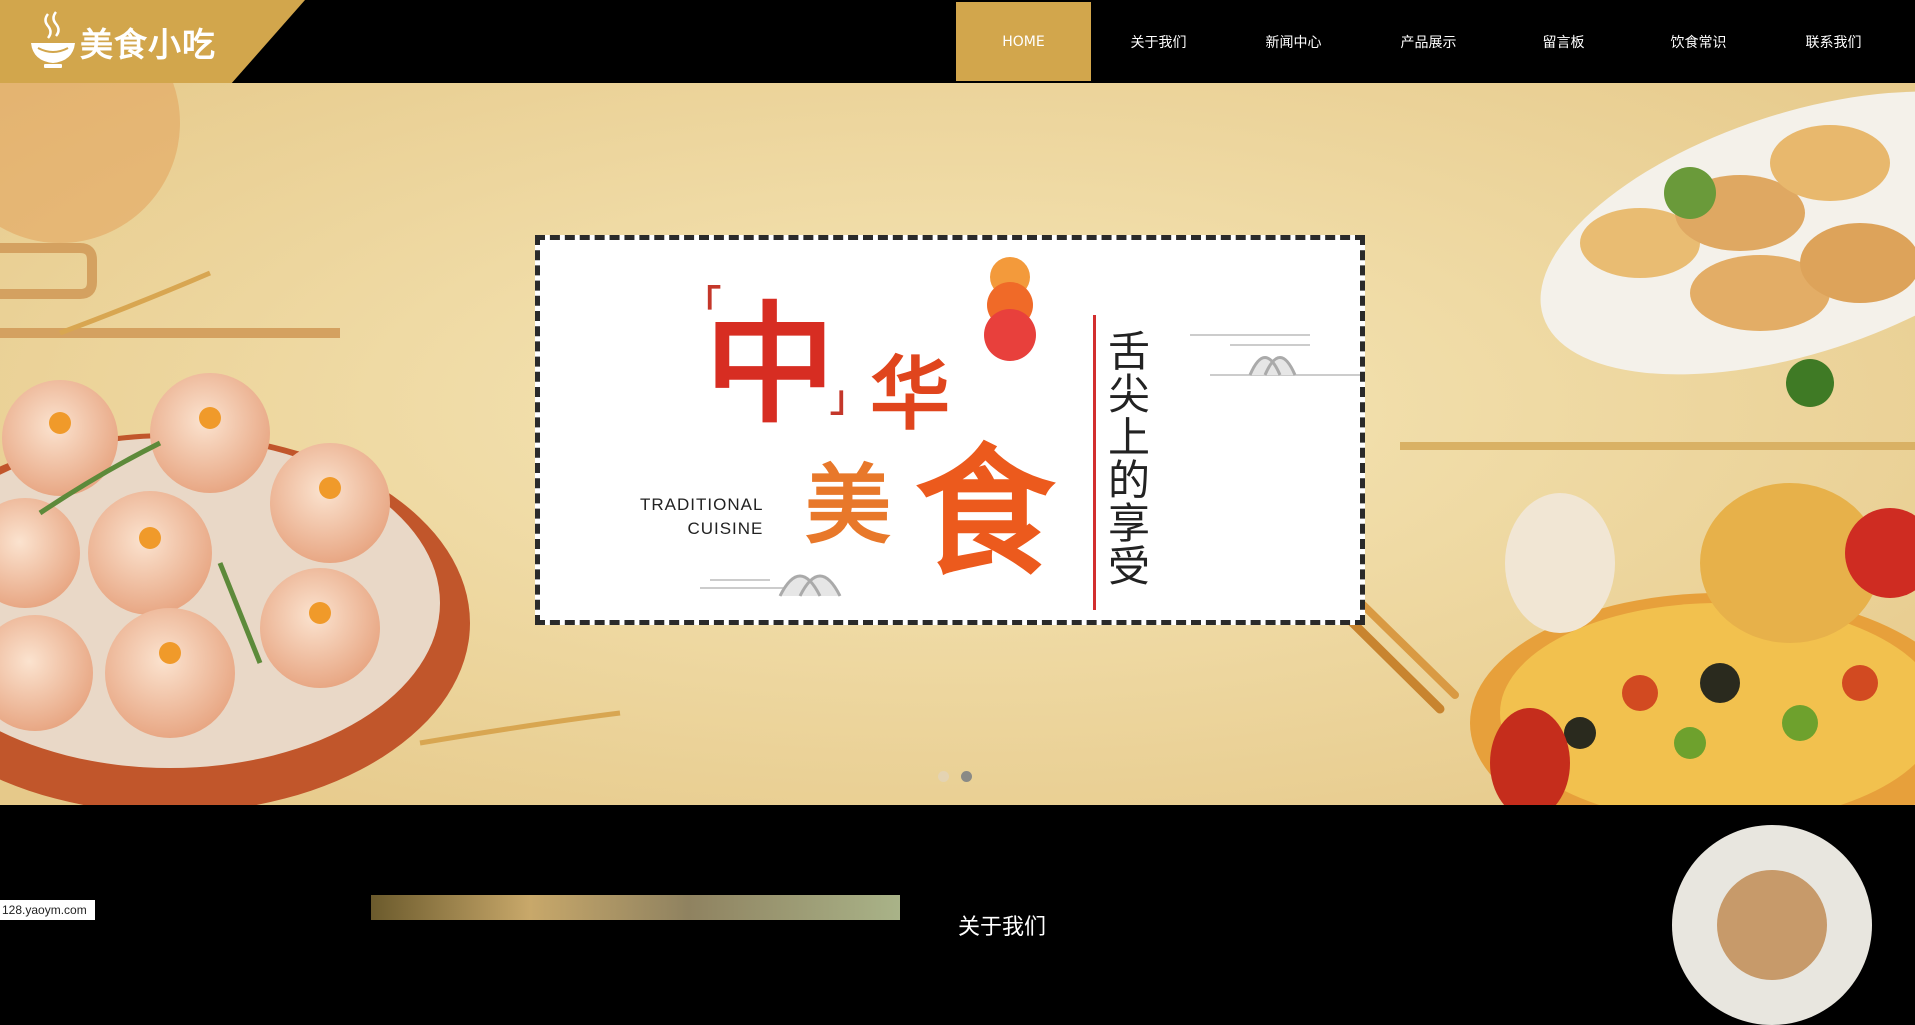 The width and height of the screenshot is (1915, 1025). Describe the element at coordinates (770, 364) in the screenshot. I see `headline-char-1: 中` at that location.